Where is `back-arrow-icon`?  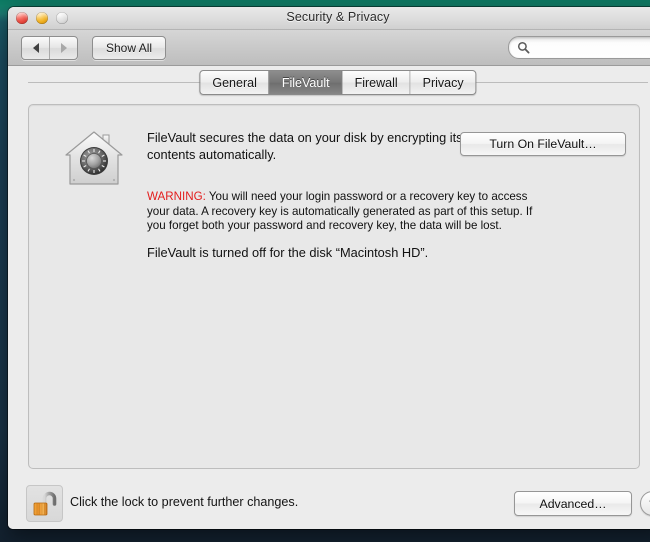
back-arrow-icon is located at coordinates (35, 48).